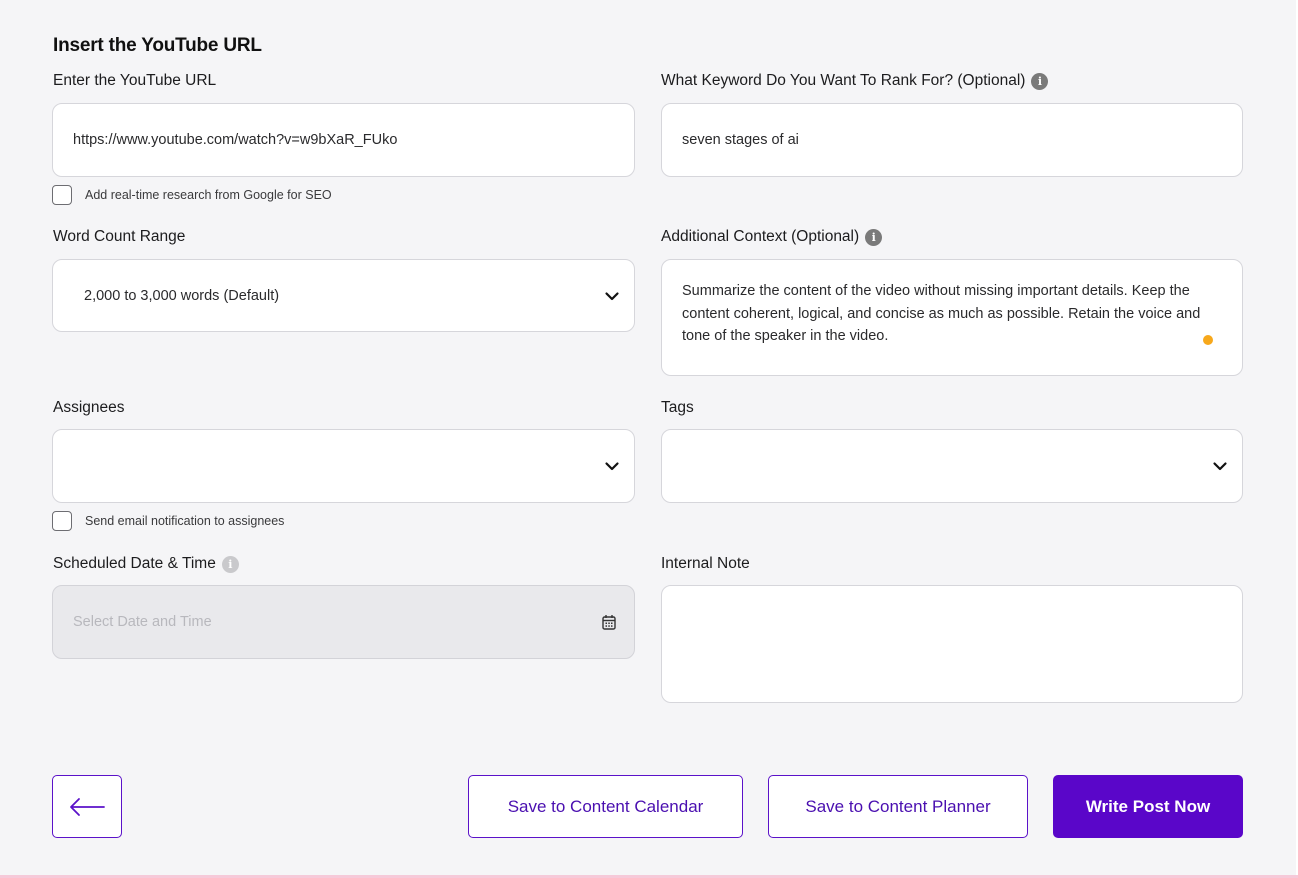 This screenshot has width=1298, height=878. Describe the element at coordinates (952, 644) in the screenshot. I see `internal-note-textarea` at that location.